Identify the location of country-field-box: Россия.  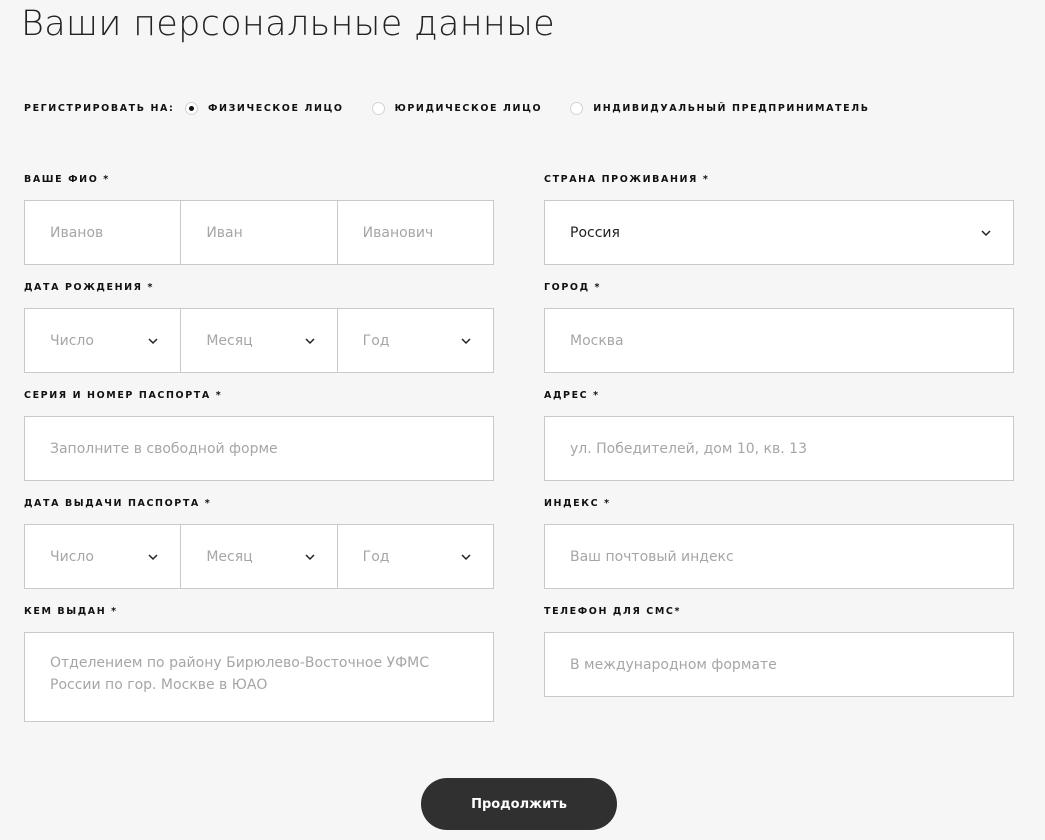
(779, 232).